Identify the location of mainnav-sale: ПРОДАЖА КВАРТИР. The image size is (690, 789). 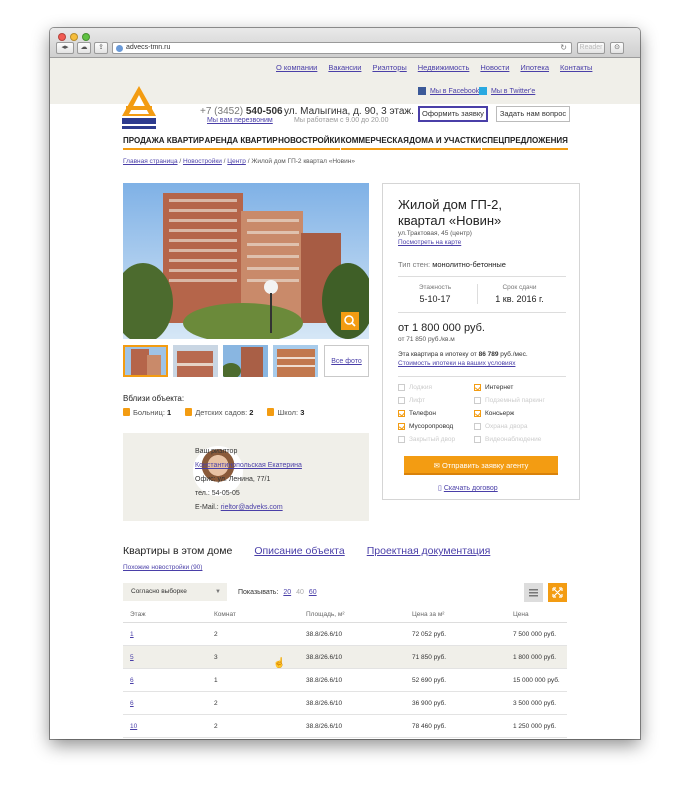
(164, 143).